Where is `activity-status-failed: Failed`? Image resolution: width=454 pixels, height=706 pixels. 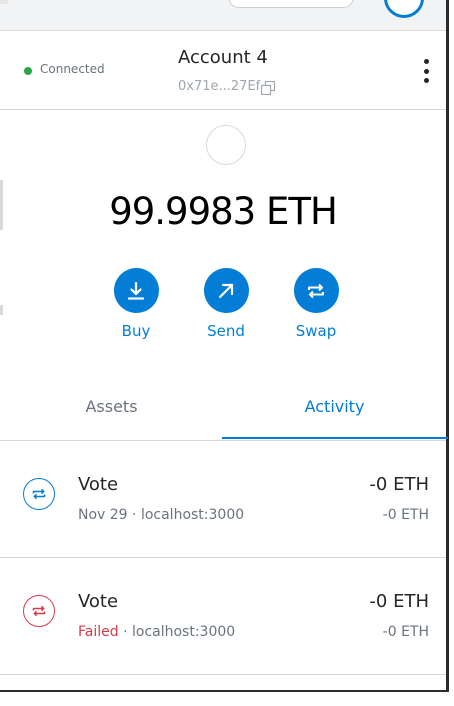
activity-status-failed: Failed is located at coordinates (98, 632).